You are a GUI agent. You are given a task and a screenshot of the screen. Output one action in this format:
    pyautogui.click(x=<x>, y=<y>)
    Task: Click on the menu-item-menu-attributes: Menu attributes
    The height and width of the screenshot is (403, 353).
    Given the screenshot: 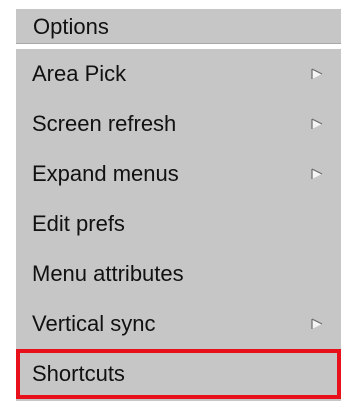 What is the action you would take?
    pyautogui.click(x=178, y=274)
    